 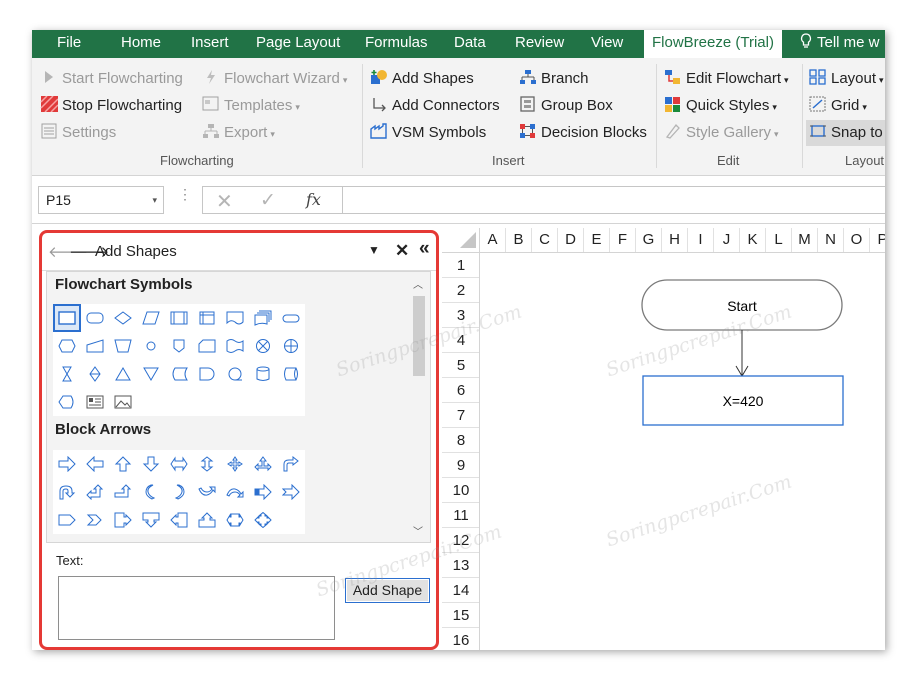 What do you see at coordinates (78, 133) in the screenshot?
I see `settings-button: Settings` at bounding box center [78, 133].